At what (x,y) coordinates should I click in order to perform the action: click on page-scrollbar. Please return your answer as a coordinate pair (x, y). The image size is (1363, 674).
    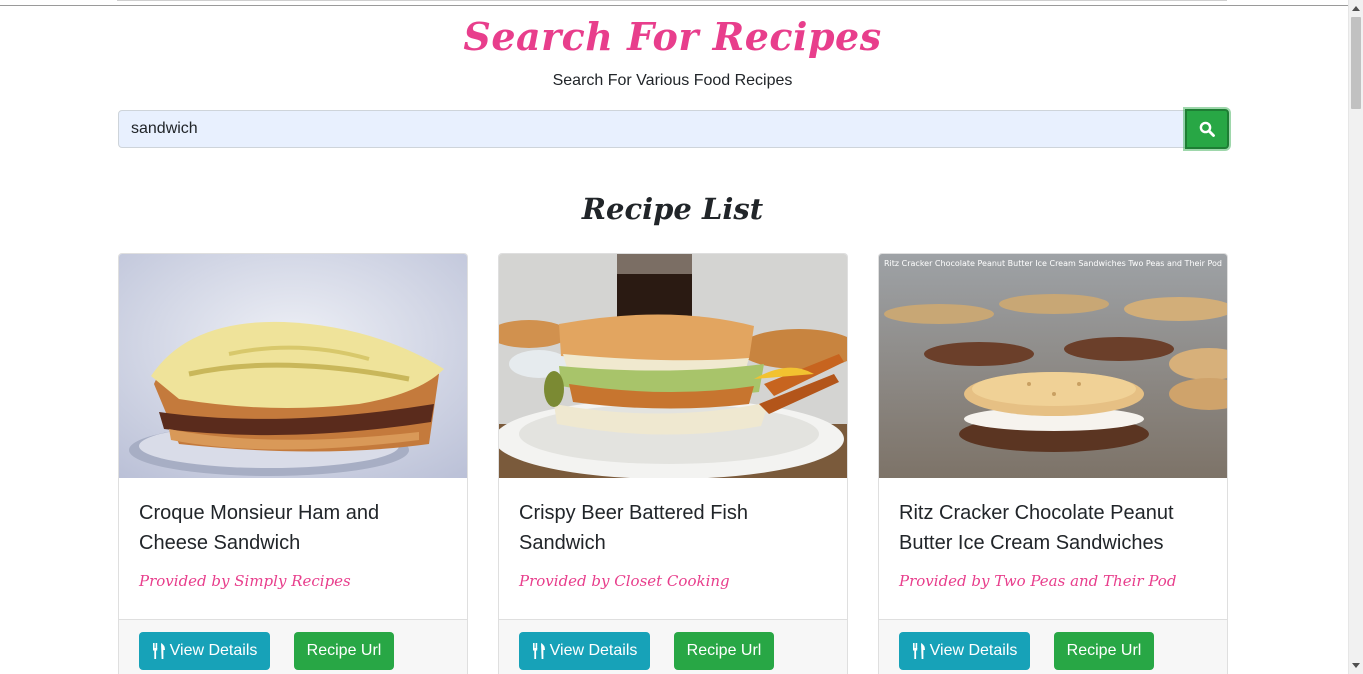
    Looking at the image, I should click on (1355, 337).